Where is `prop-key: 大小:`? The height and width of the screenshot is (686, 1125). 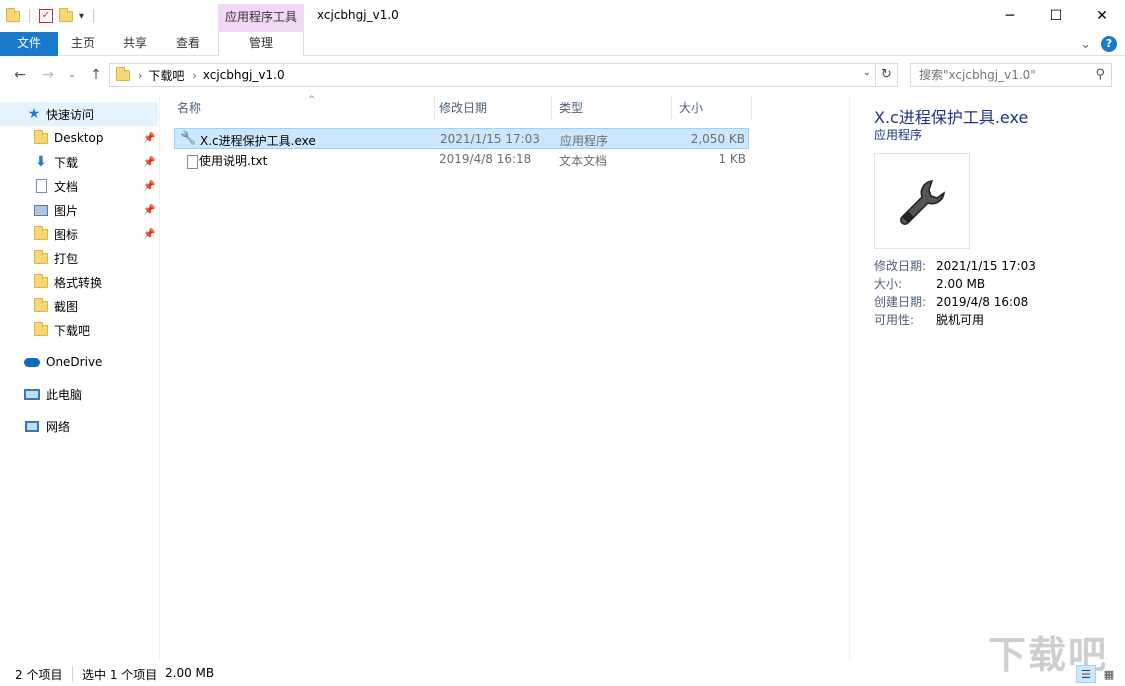 prop-key: 大小: is located at coordinates (905, 283).